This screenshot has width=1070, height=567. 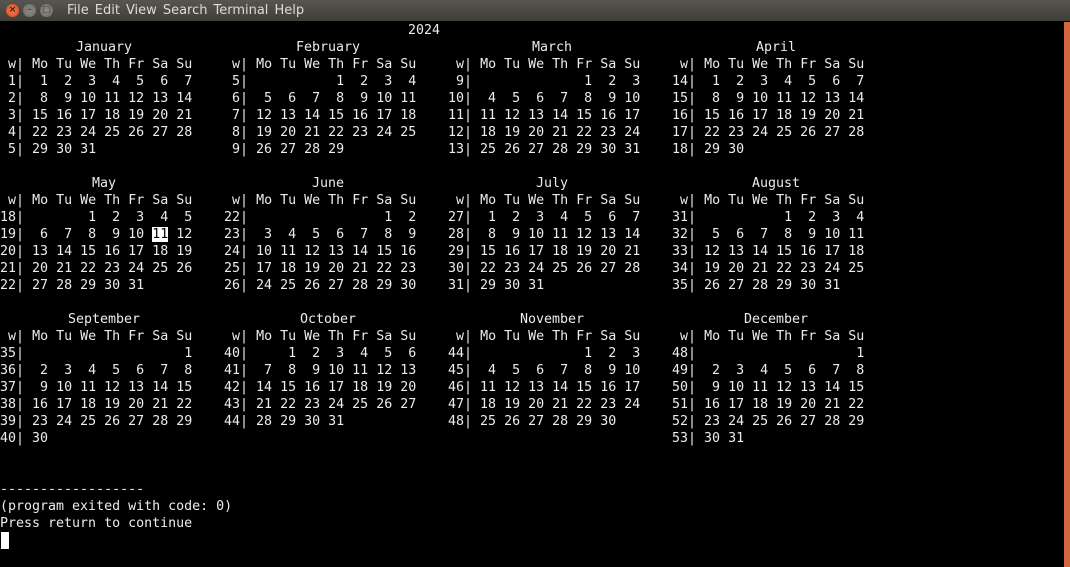 What do you see at coordinates (424, 30) in the screenshot?
I see `calendar-year: 2024` at bounding box center [424, 30].